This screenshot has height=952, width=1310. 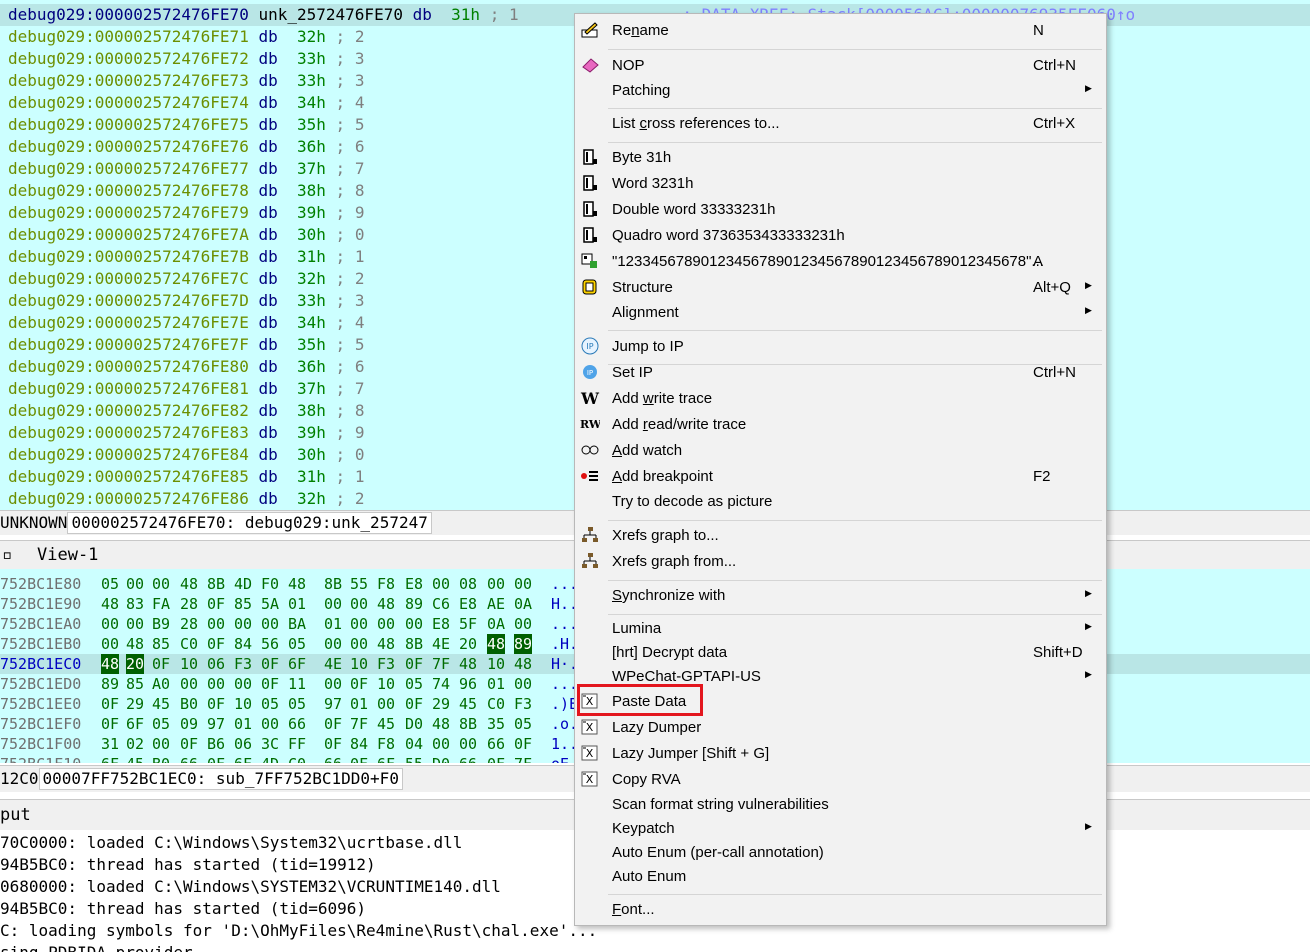 I want to click on disasm-line: debug029:000002572476FE77 db 37h ; 7, so click(x=186, y=169).